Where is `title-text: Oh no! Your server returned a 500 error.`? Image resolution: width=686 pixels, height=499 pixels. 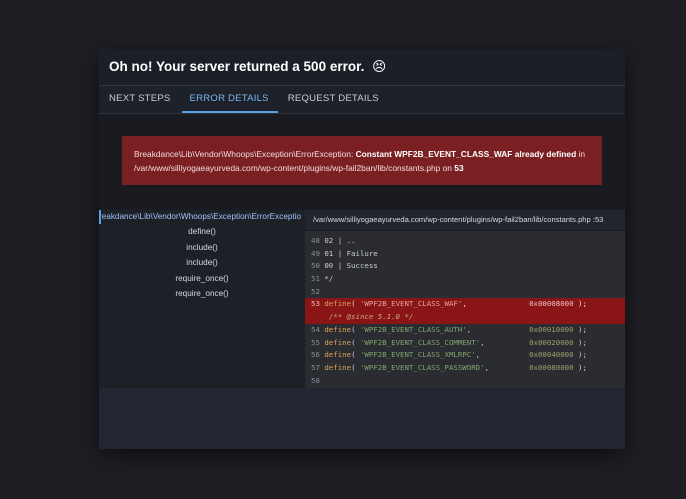
title-text: Oh no! Your server returned a 500 error. is located at coordinates (237, 66).